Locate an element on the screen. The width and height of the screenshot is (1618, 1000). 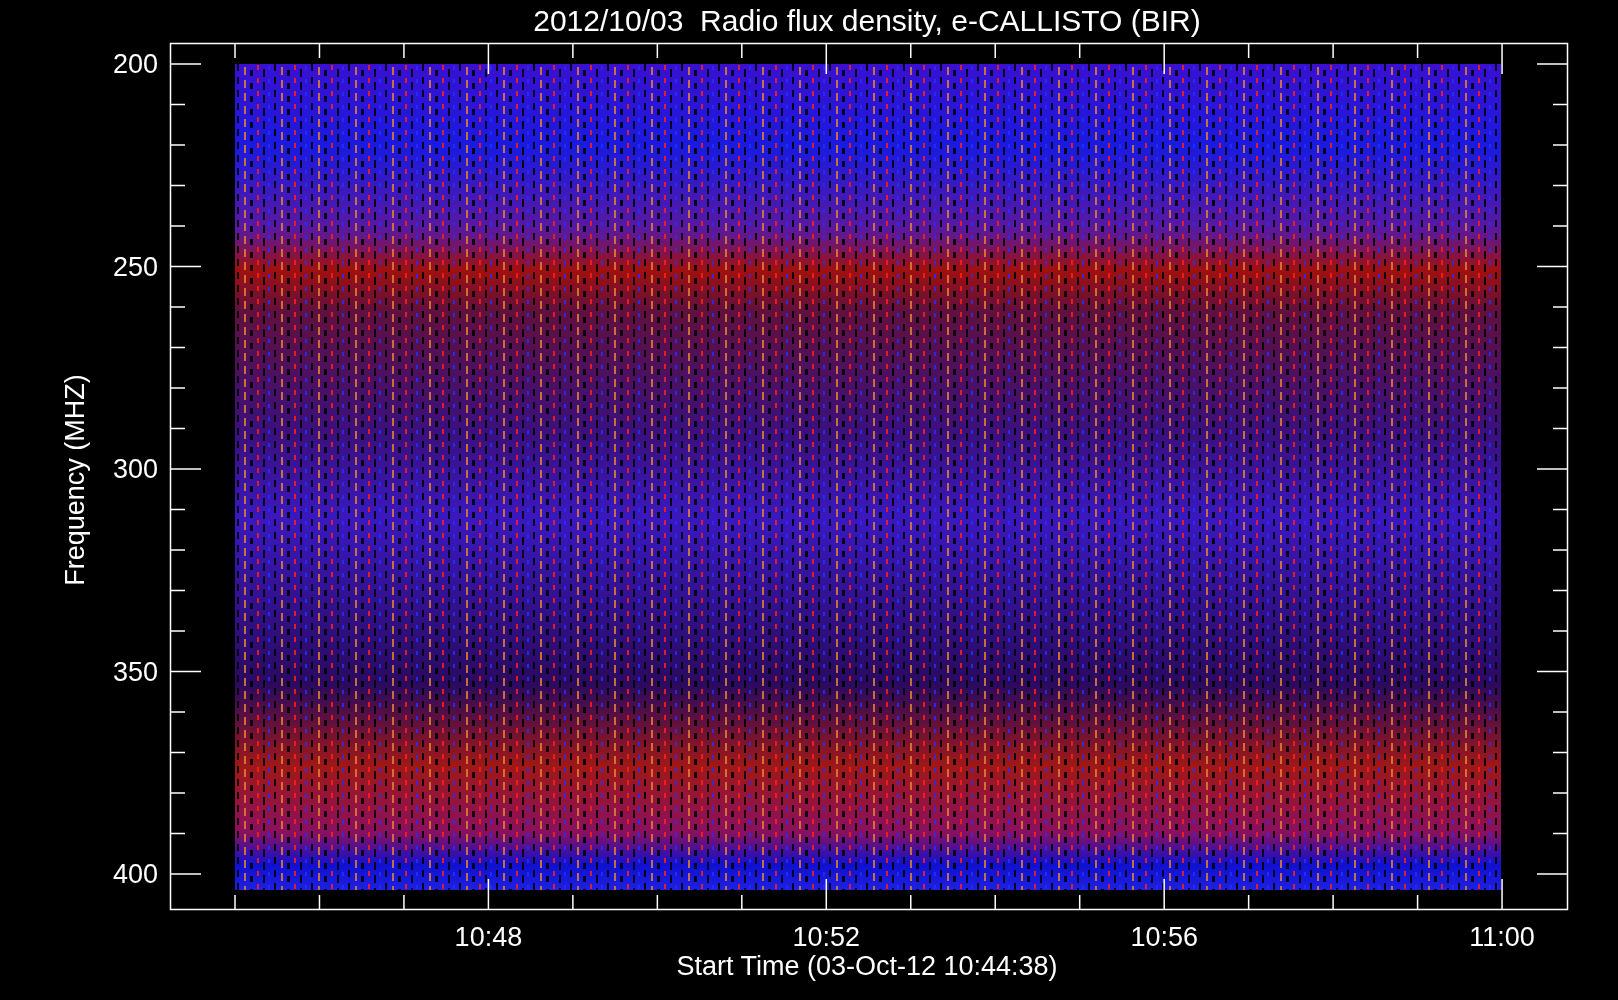
tick-label: 200 is located at coordinates (135, 64).